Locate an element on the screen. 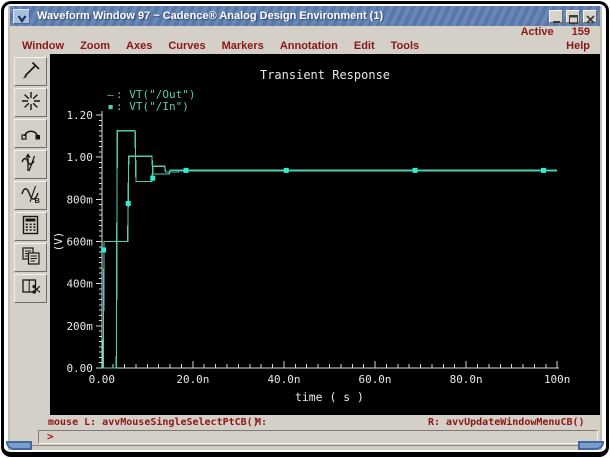 The width and height of the screenshot is (610, 458). bottom-resize-bar is located at coordinates (305, 445).